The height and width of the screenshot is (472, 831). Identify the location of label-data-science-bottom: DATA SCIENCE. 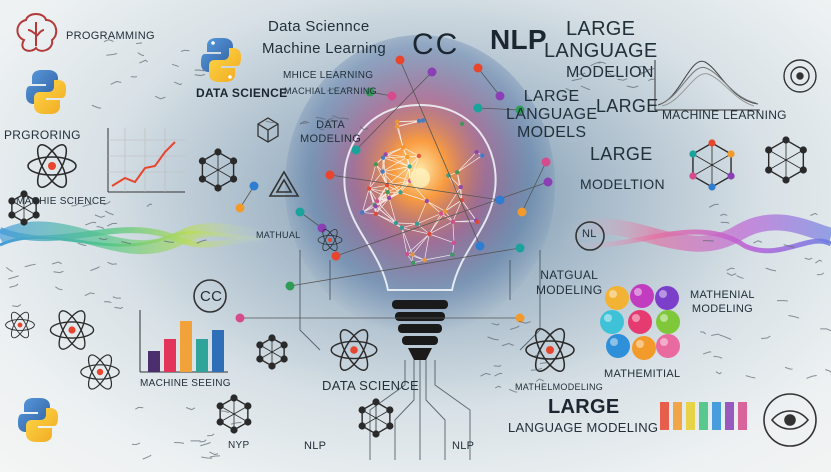
(371, 385).